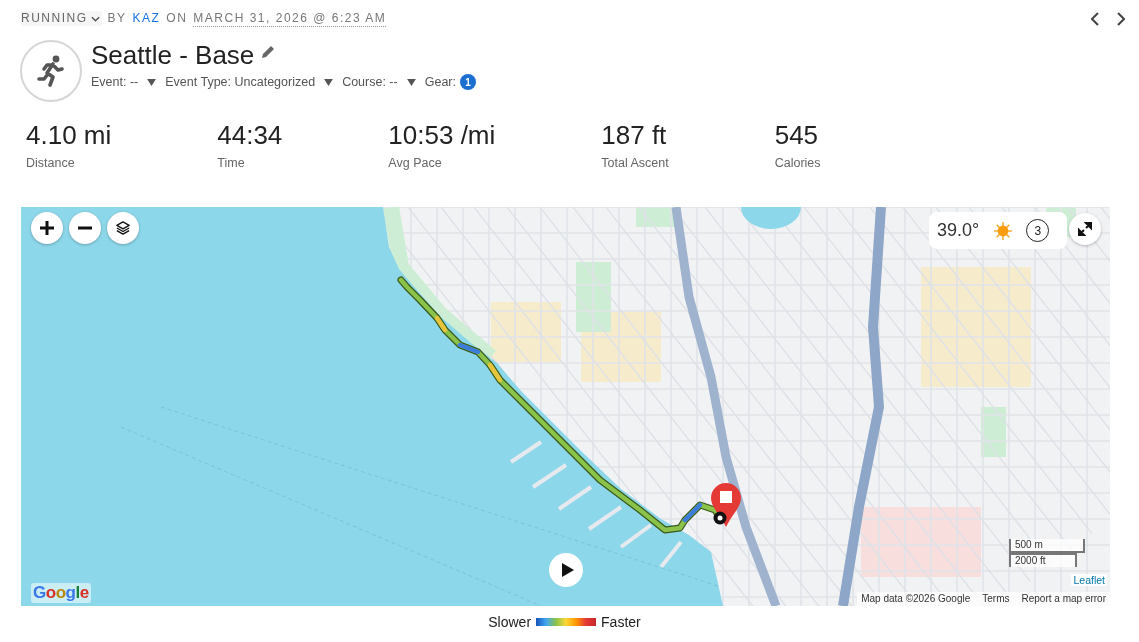 Image resolution: width=1139 pixels, height=642 pixels. What do you see at coordinates (442, 135) in the screenshot?
I see `stat-value: 10:53 /mi` at bounding box center [442, 135].